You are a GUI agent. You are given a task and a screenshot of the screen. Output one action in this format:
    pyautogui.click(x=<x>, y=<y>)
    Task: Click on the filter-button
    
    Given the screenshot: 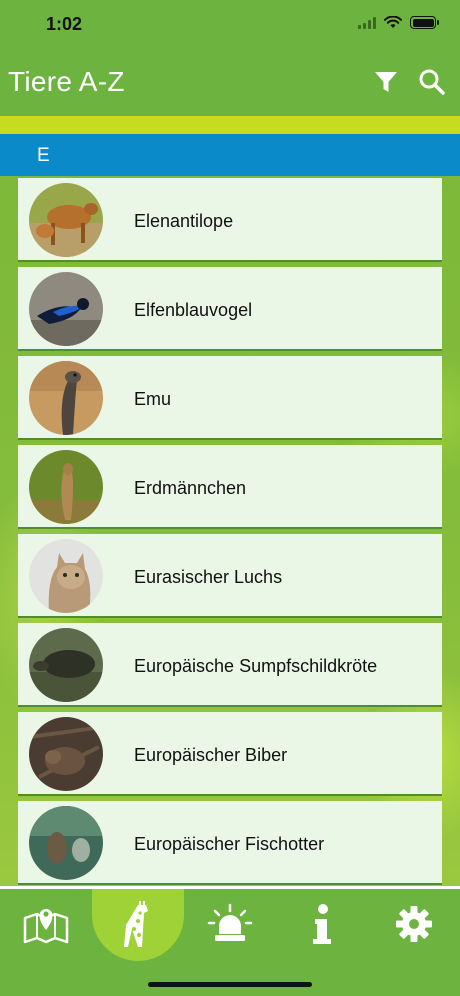 What is the action you would take?
    pyautogui.click(x=386, y=82)
    